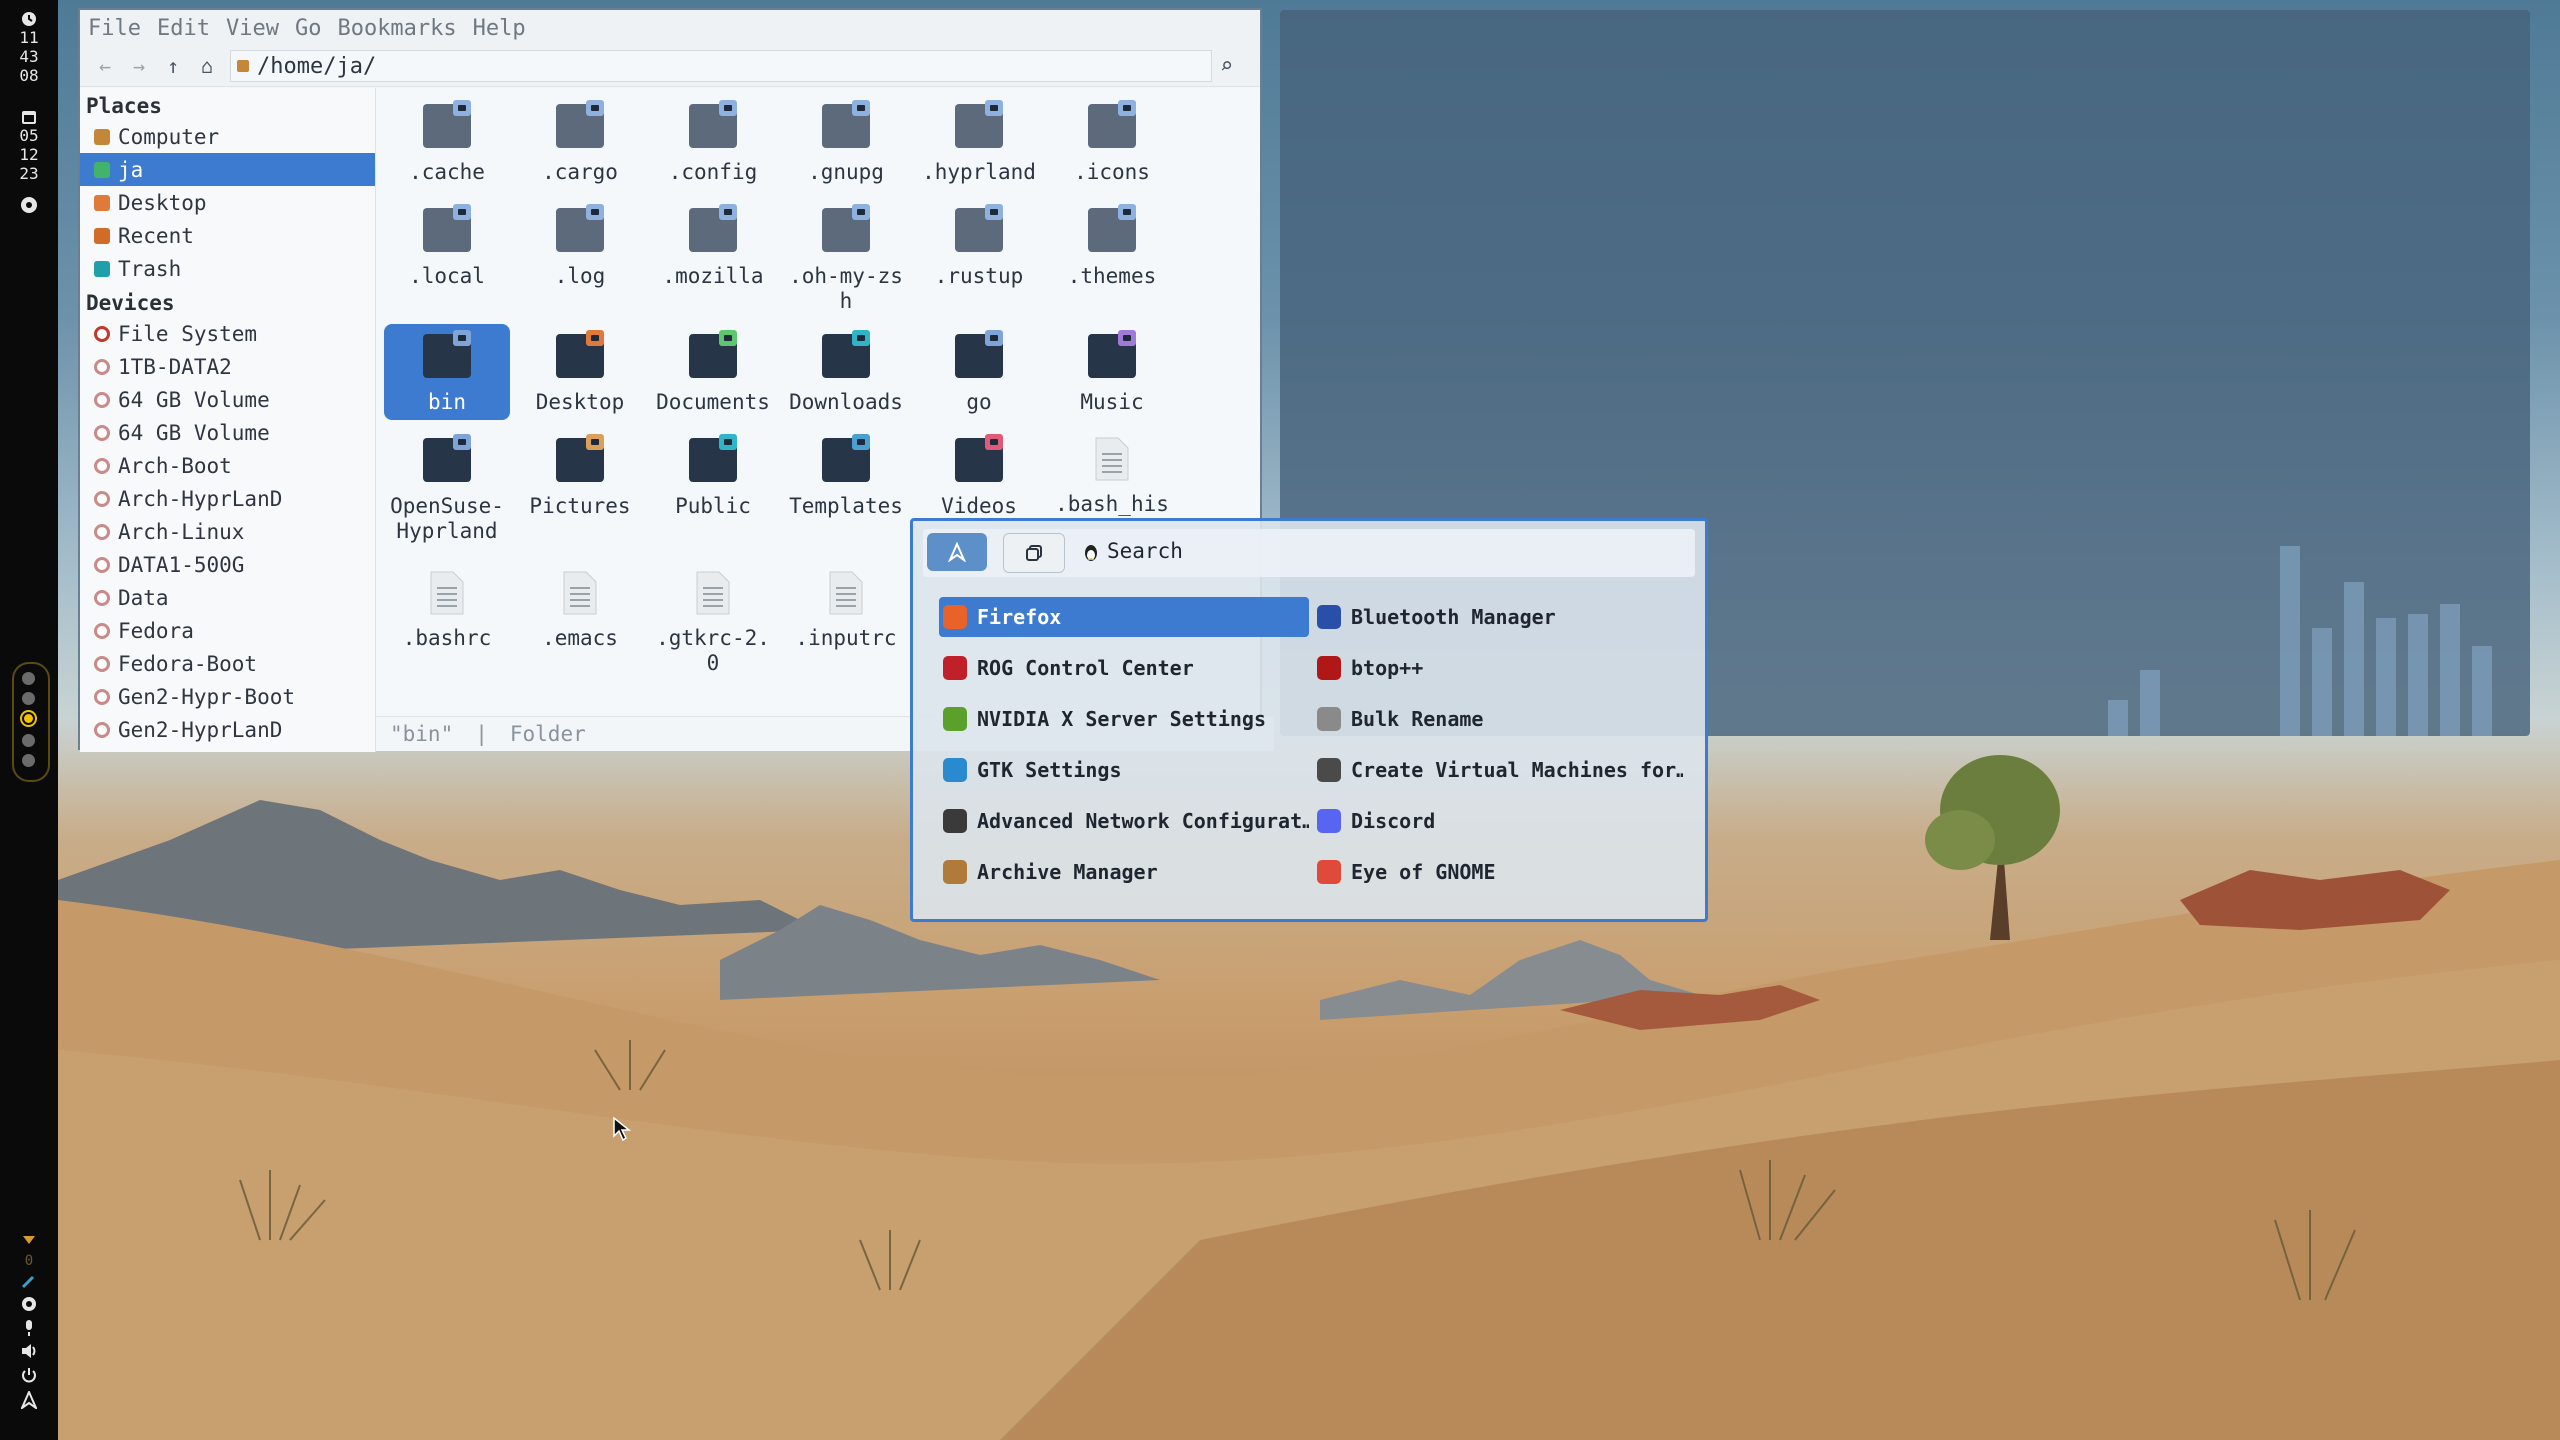 This screenshot has width=2560, height=1440. I want to click on file-item: .log, so click(580, 243).